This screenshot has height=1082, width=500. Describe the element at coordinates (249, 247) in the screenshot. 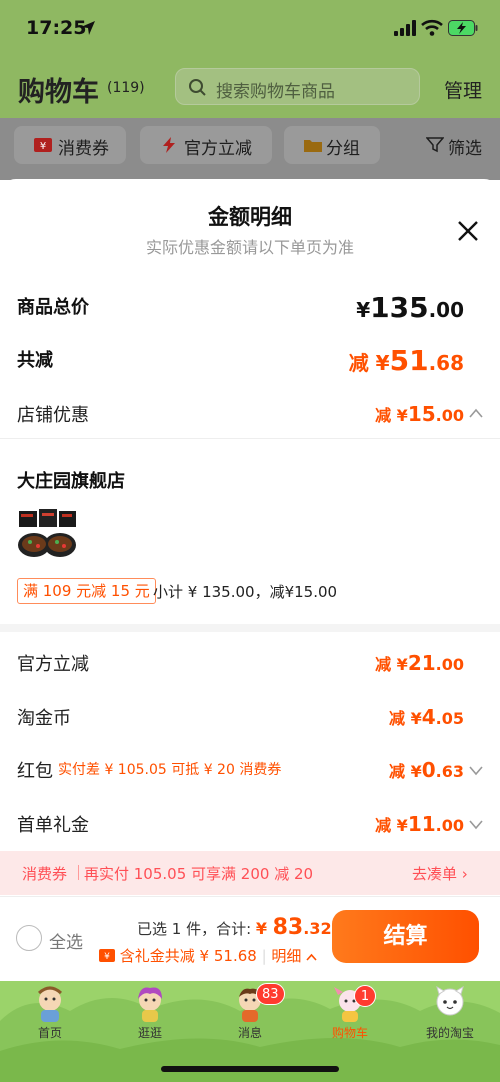

I see `sheet-subtitle: 实际优惠金额请以下单页为准` at that location.